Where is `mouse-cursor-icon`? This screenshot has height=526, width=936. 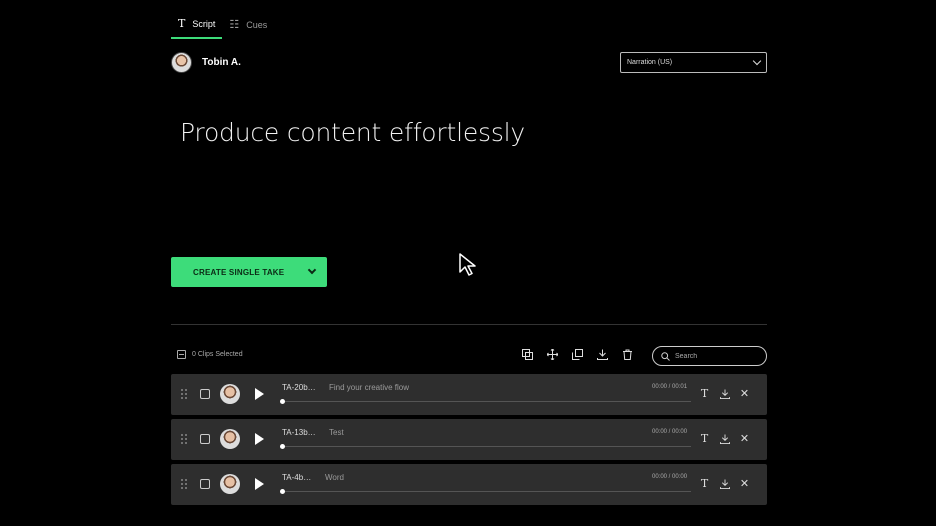 mouse-cursor-icon is located at coordinates (467, 264).